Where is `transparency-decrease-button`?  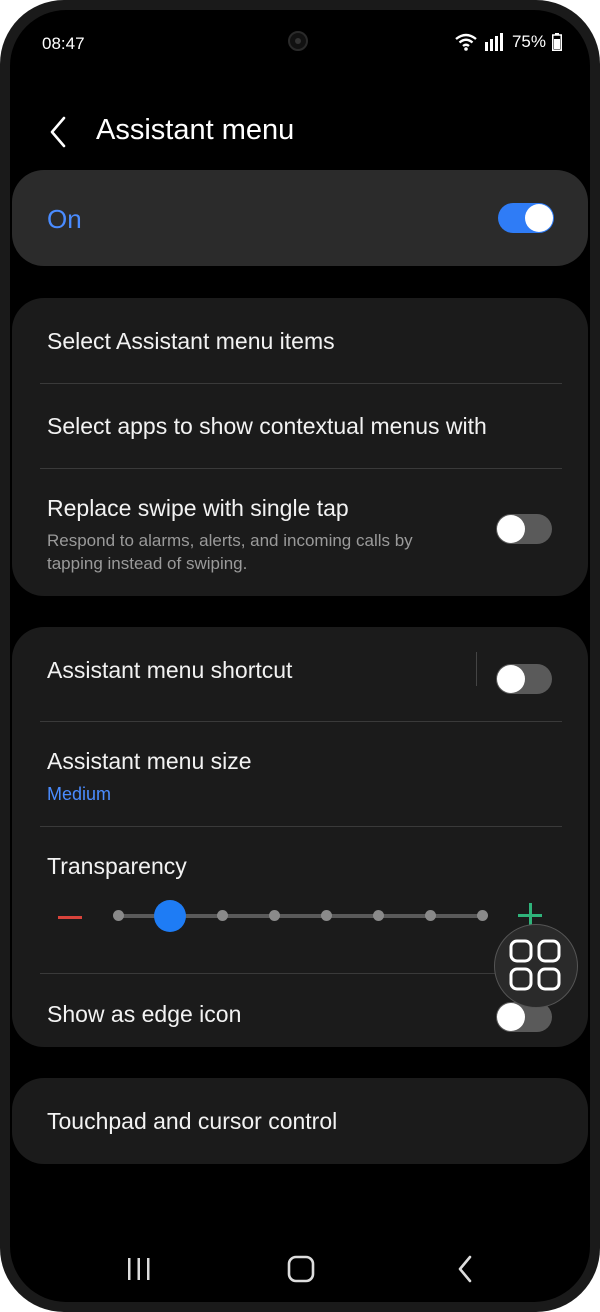 transparency-decrease-button is located at coordinates (71, 918).